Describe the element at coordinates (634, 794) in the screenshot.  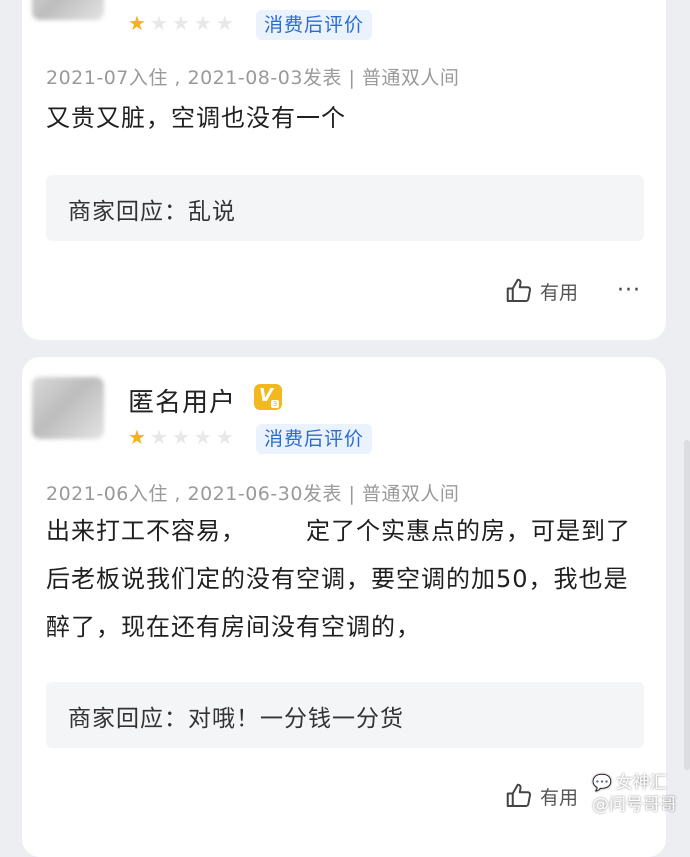
I see `watermark: 💬 女神汇 @问号哥哥` at that location.